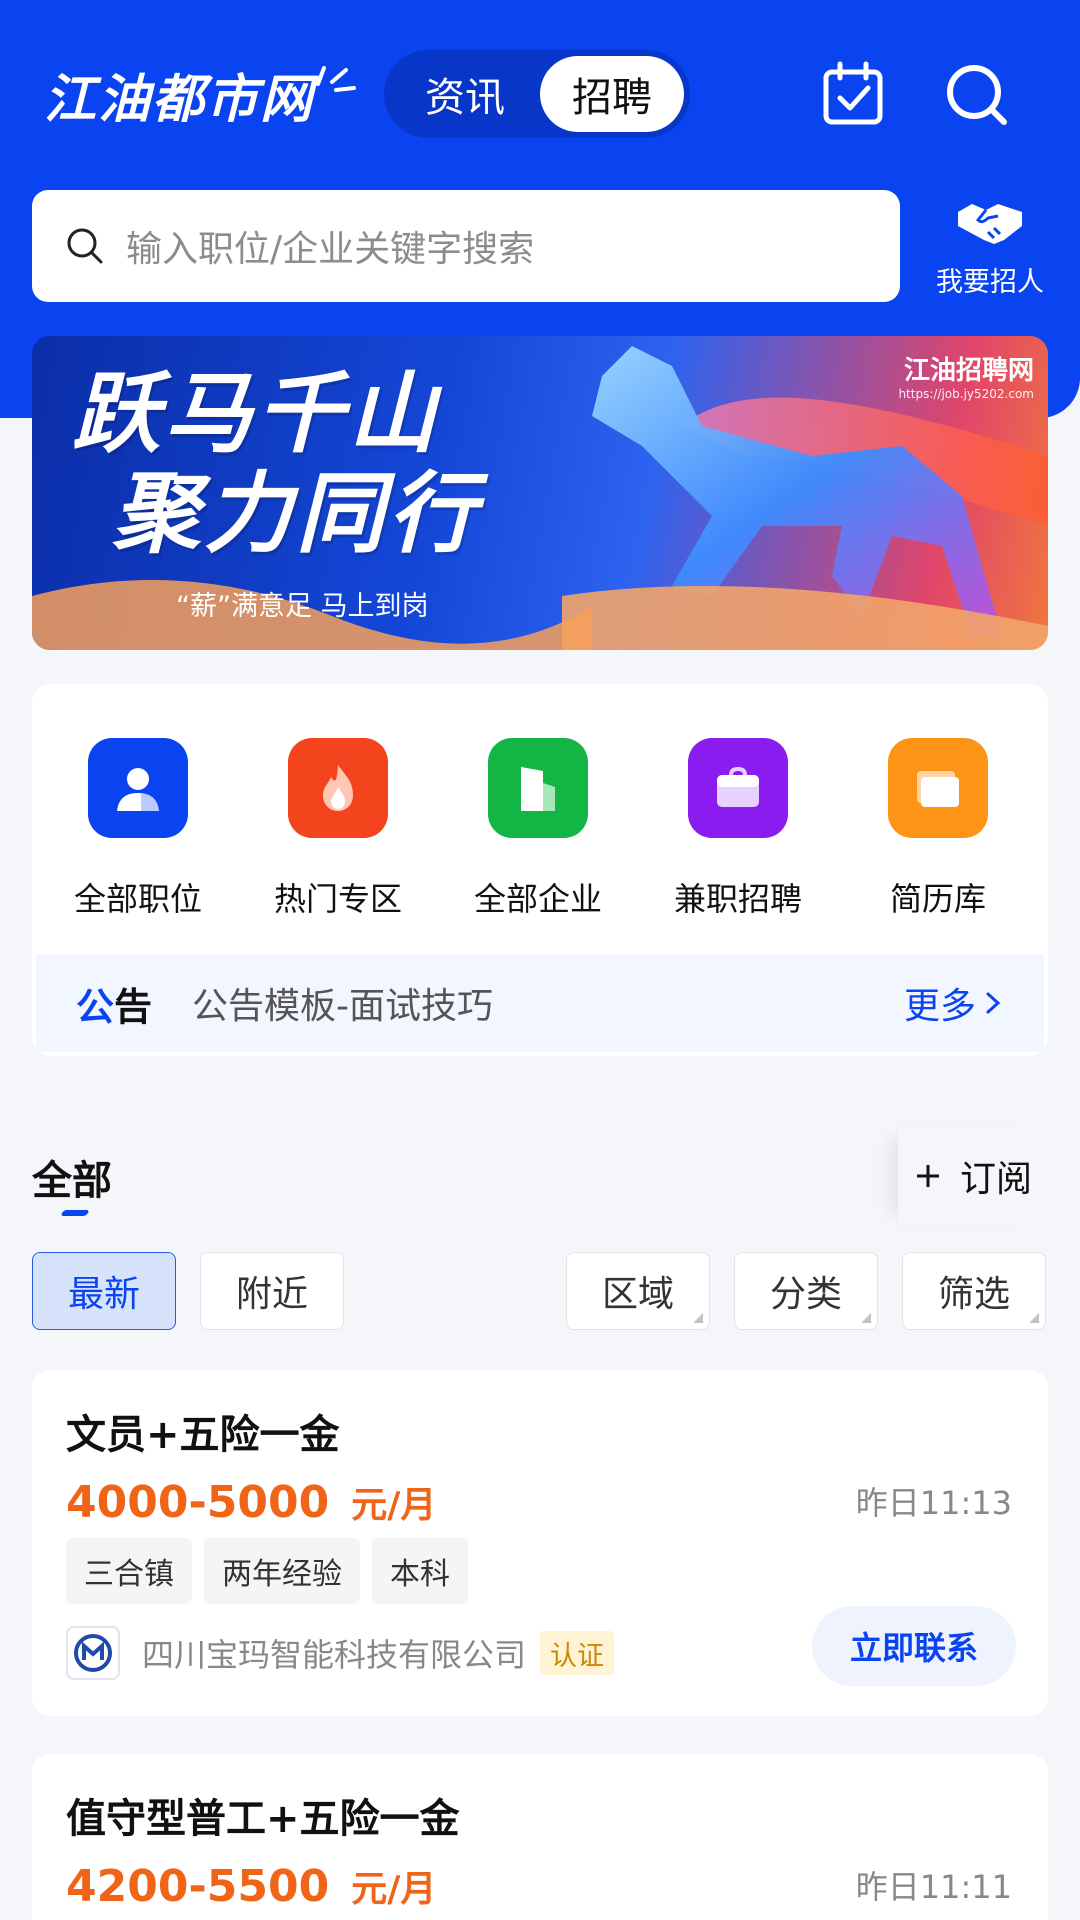 This screenshot has height=1920, width=1080. Describe the element at coordinates (990, 247) in the screenshot. I see `post-job-button: 我要招人` at that location.